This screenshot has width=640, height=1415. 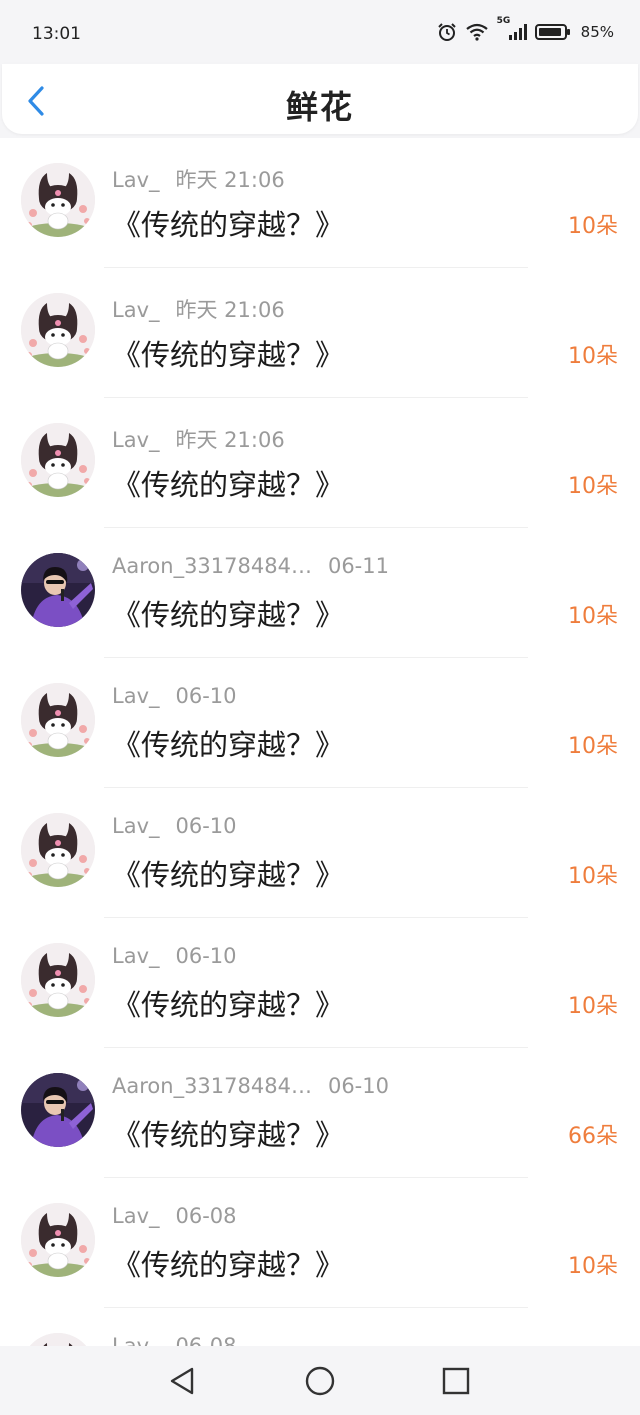 I want to click on nav-back-button, so click(x=183, y=1381).